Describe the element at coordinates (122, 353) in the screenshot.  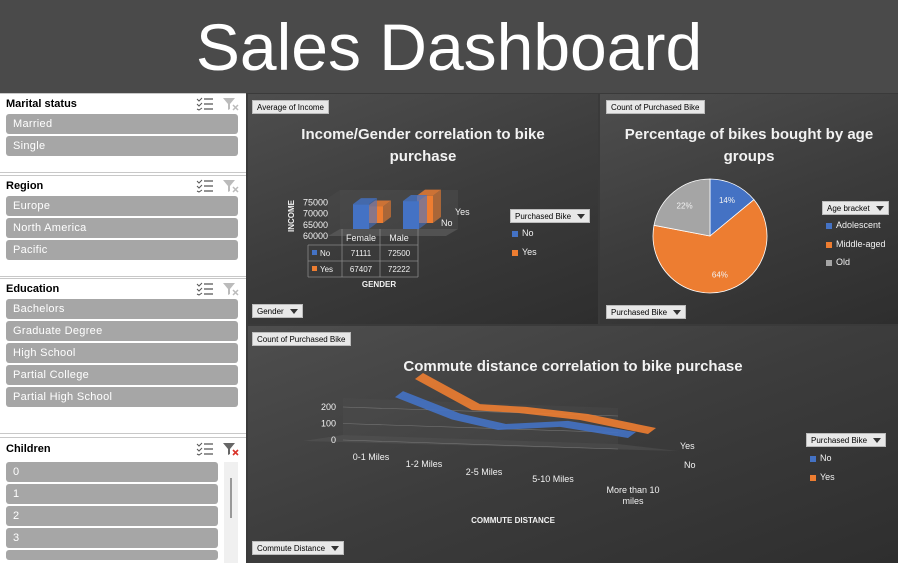
I see `slicer-item-high-school: High School` at that location.